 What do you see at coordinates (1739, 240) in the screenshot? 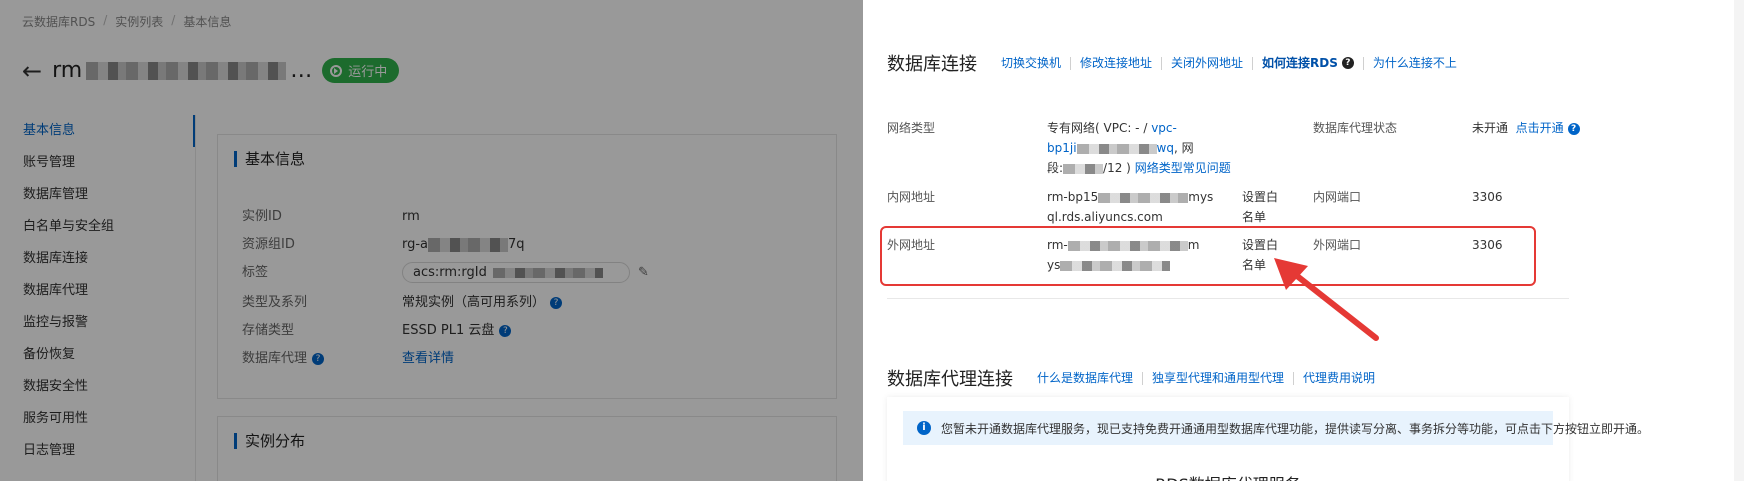
I see `scrollbar` at bounding box center [1739, 240].